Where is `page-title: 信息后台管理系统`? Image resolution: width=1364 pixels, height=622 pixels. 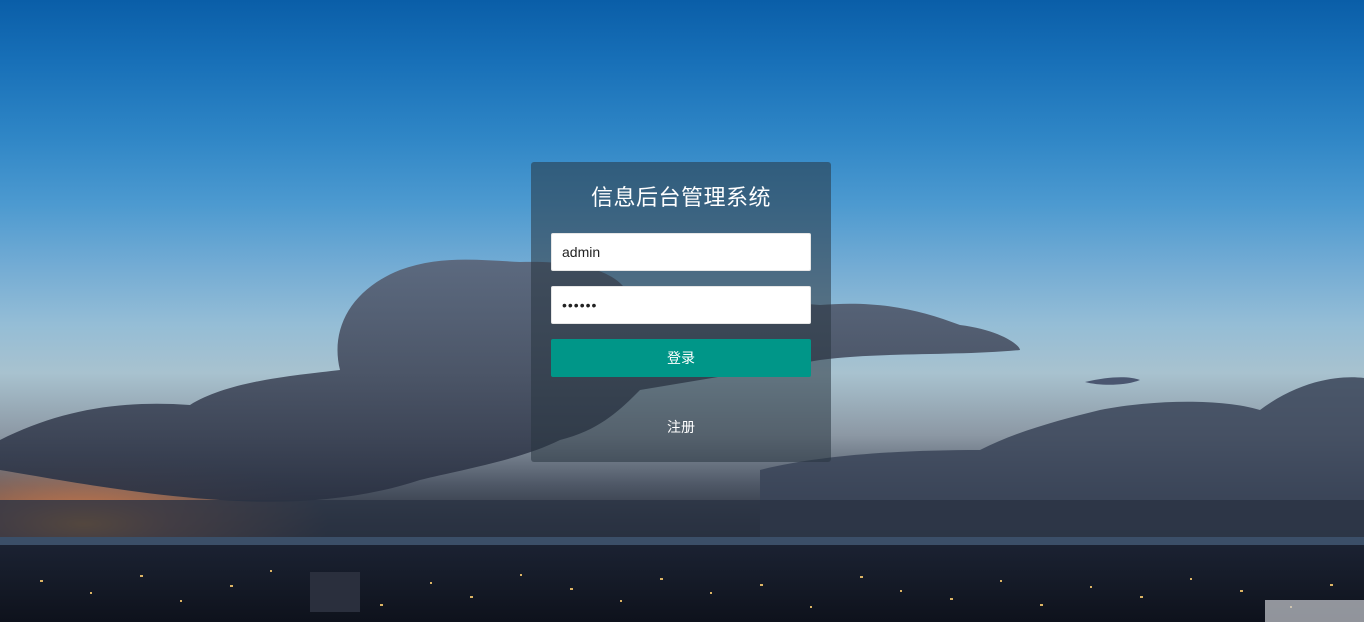 page-title: 信息后台管理系统 is located at coordinates (680, 198).